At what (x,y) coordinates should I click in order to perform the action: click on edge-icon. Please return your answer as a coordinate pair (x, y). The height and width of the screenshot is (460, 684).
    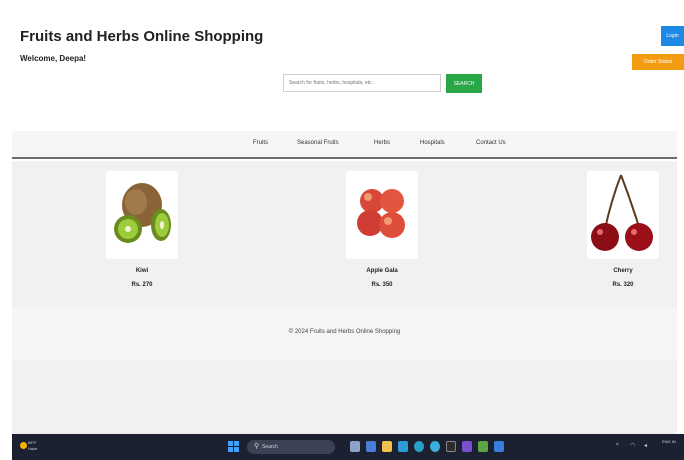
    Looking at the image, I should click on (403, 446).